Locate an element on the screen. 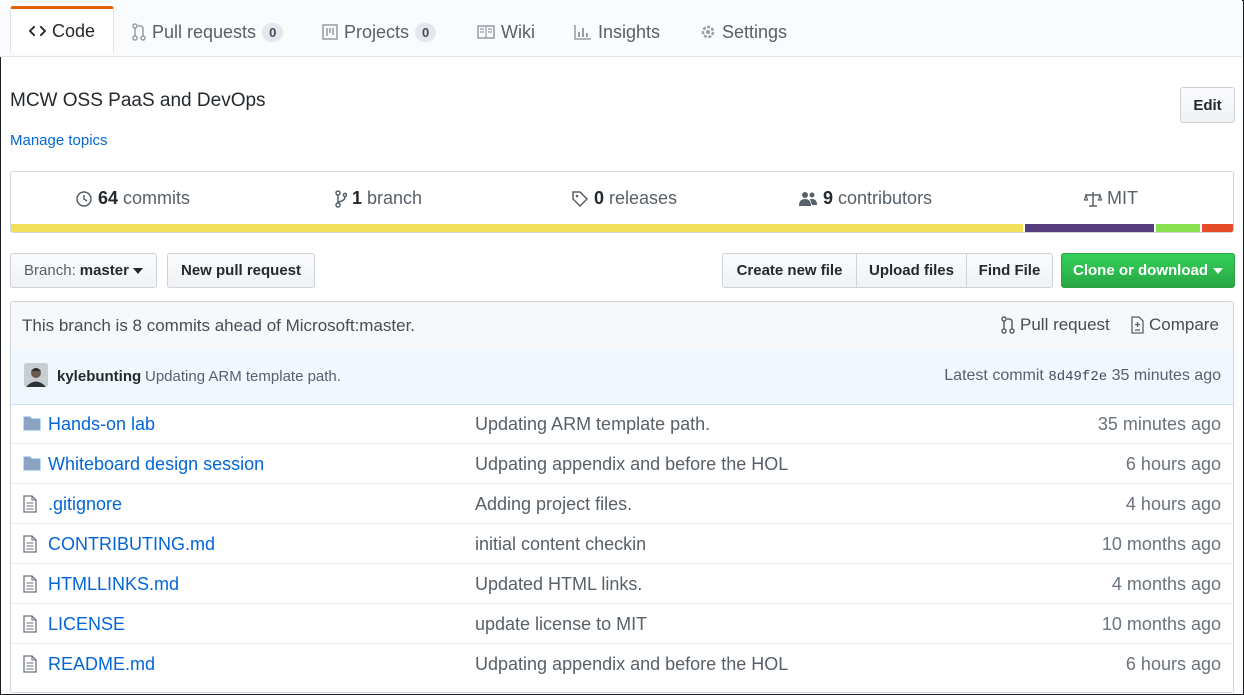 The image size is (1244, 695). file-commit-message: Adding project files. is located at coordinates (553, 504).